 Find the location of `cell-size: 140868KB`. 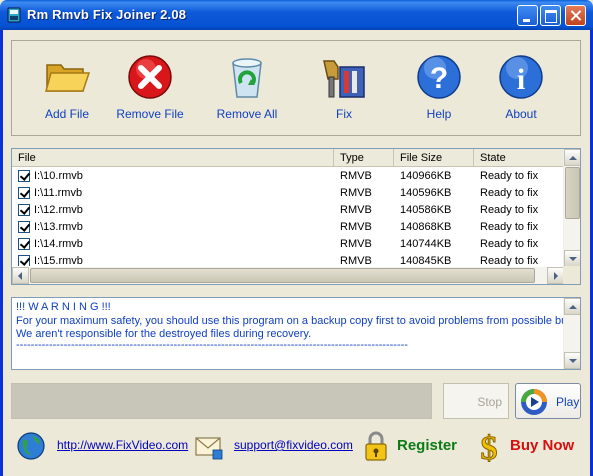

cell-size: 140868KB is located at coordinates (426, 227).